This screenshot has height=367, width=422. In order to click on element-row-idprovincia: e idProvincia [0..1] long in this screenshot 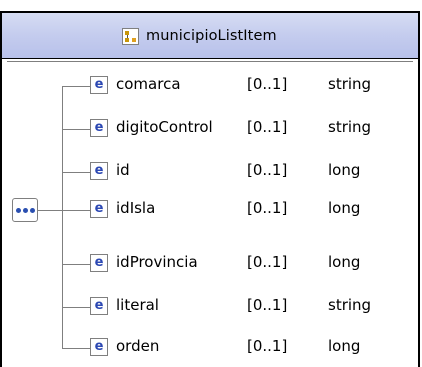, I will do `click(234, 264)`.